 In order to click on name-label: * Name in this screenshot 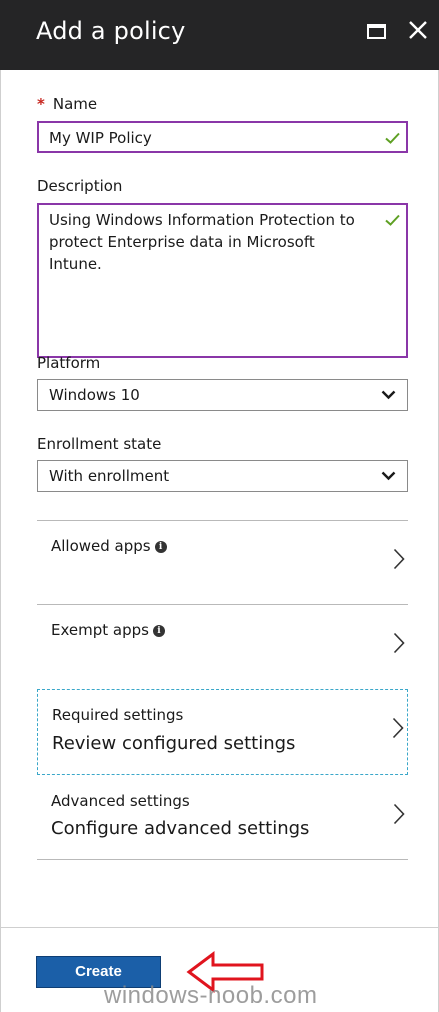, I will do `click(67, 104)`.